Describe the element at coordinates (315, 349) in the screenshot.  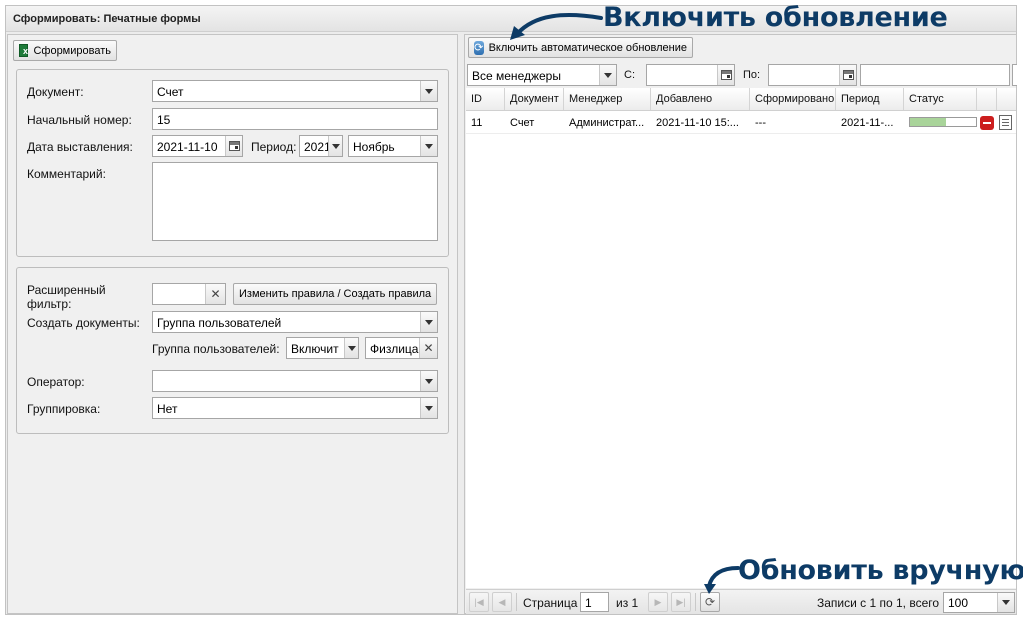
I see `include-value: Включит` at that location.